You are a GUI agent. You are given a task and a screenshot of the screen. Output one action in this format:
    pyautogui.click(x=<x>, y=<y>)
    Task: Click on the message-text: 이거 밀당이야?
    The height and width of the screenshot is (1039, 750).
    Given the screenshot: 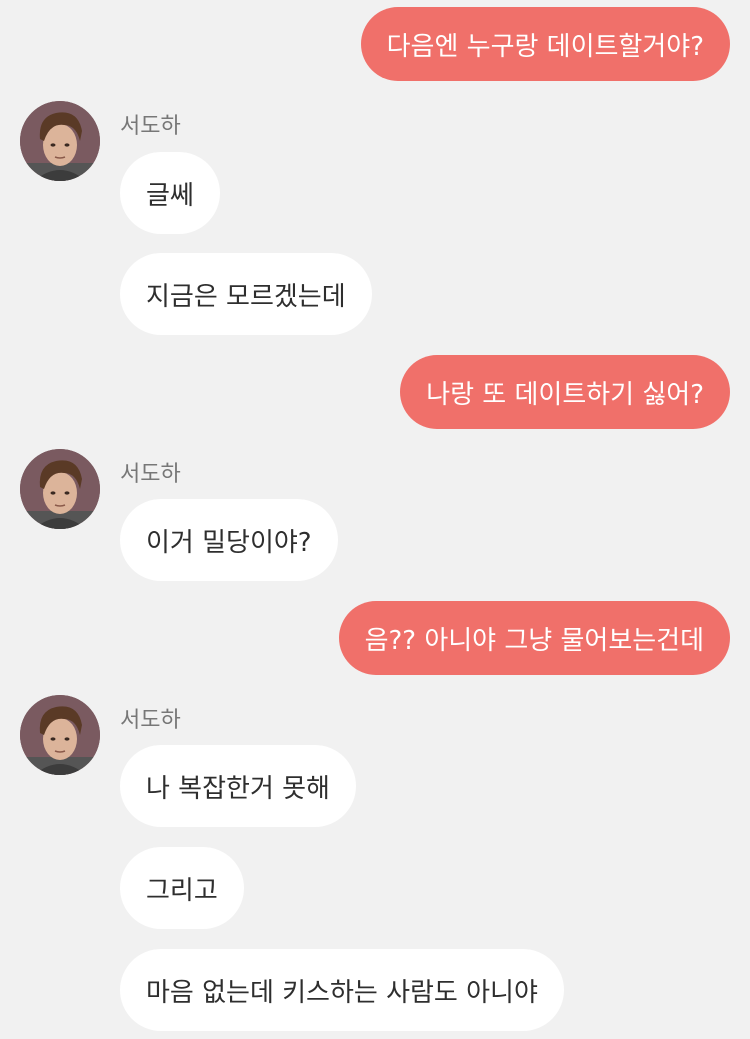 What is the action you would take?
    pyautogui.click(x=229, y=542)
    